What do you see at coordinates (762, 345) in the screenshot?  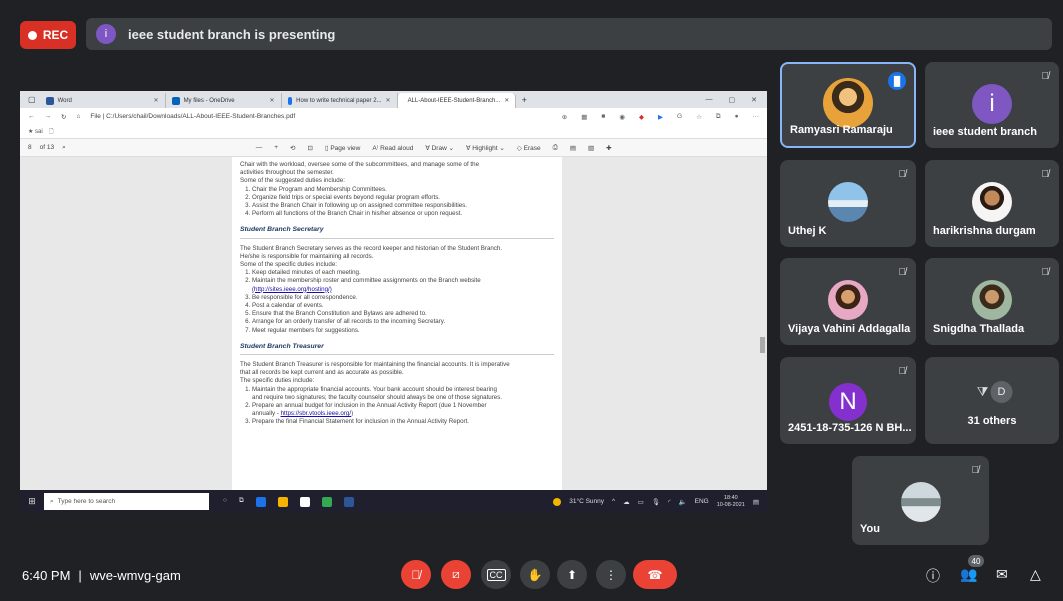 I see `pdf-scrollbar` at bounding box center [762, 345].